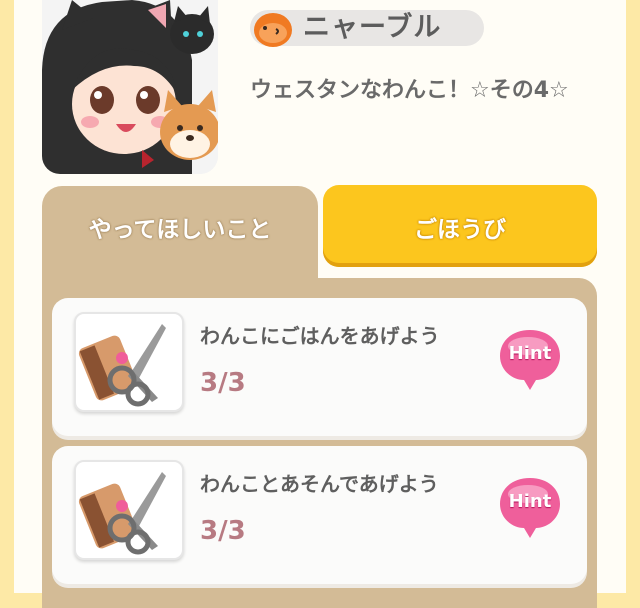  I want to click on tab-reward: ごほうび, so click(460, 226).